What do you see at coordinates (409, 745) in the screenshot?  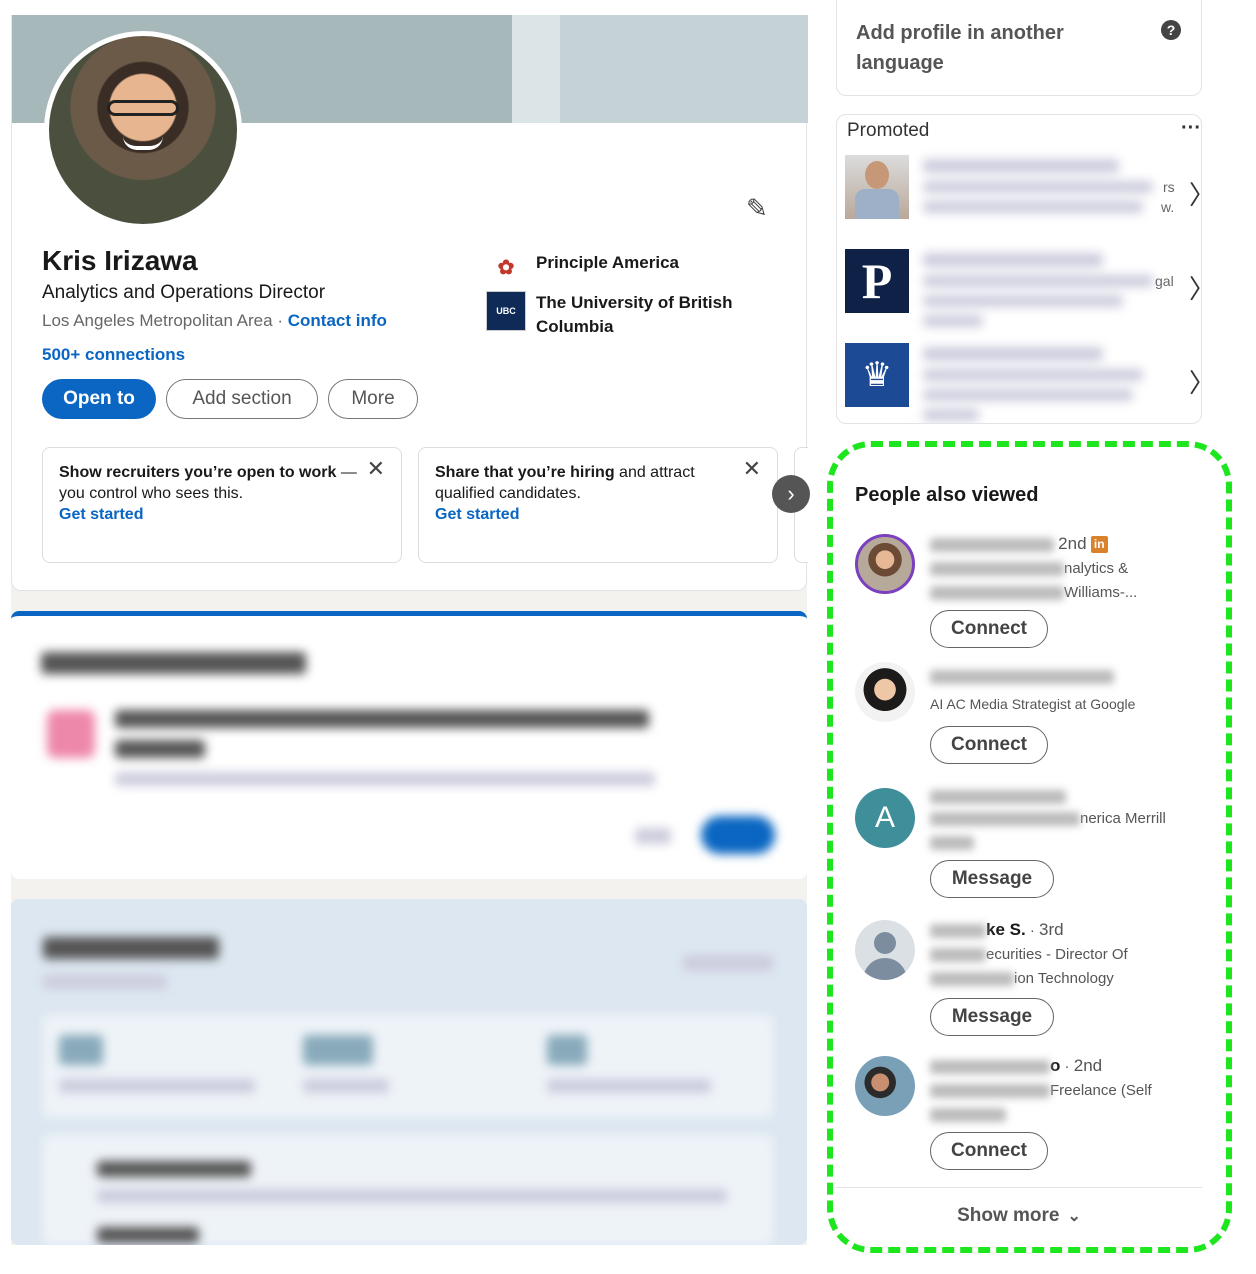 I see `strengthen-profile-card-blurred` at bounding box center [409, 745].